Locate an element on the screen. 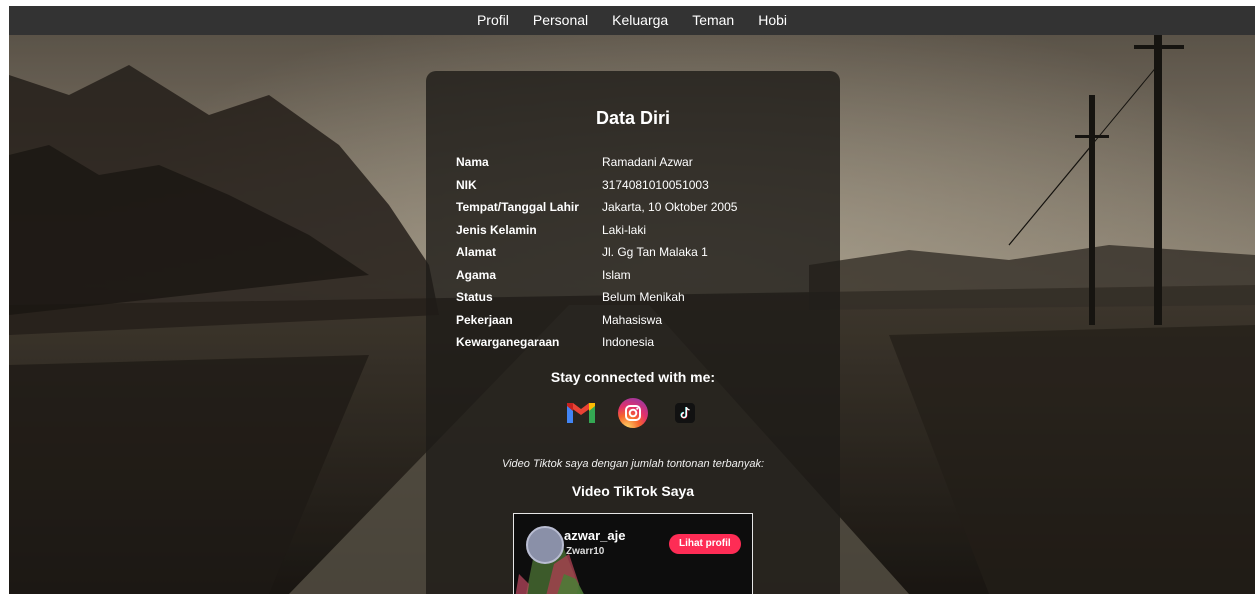  data-label: Tempat/Tanggal Lahir is located at coordinates (517, 207).